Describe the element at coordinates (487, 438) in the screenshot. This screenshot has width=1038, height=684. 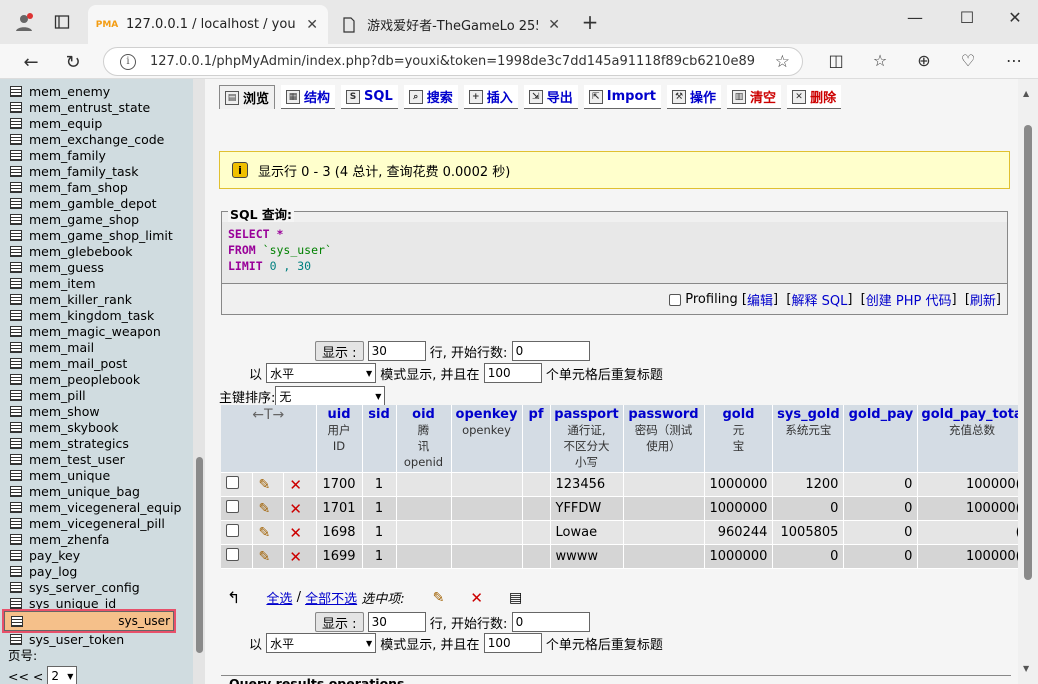
I see `column-header-openkey: openkey openkey` at that location.